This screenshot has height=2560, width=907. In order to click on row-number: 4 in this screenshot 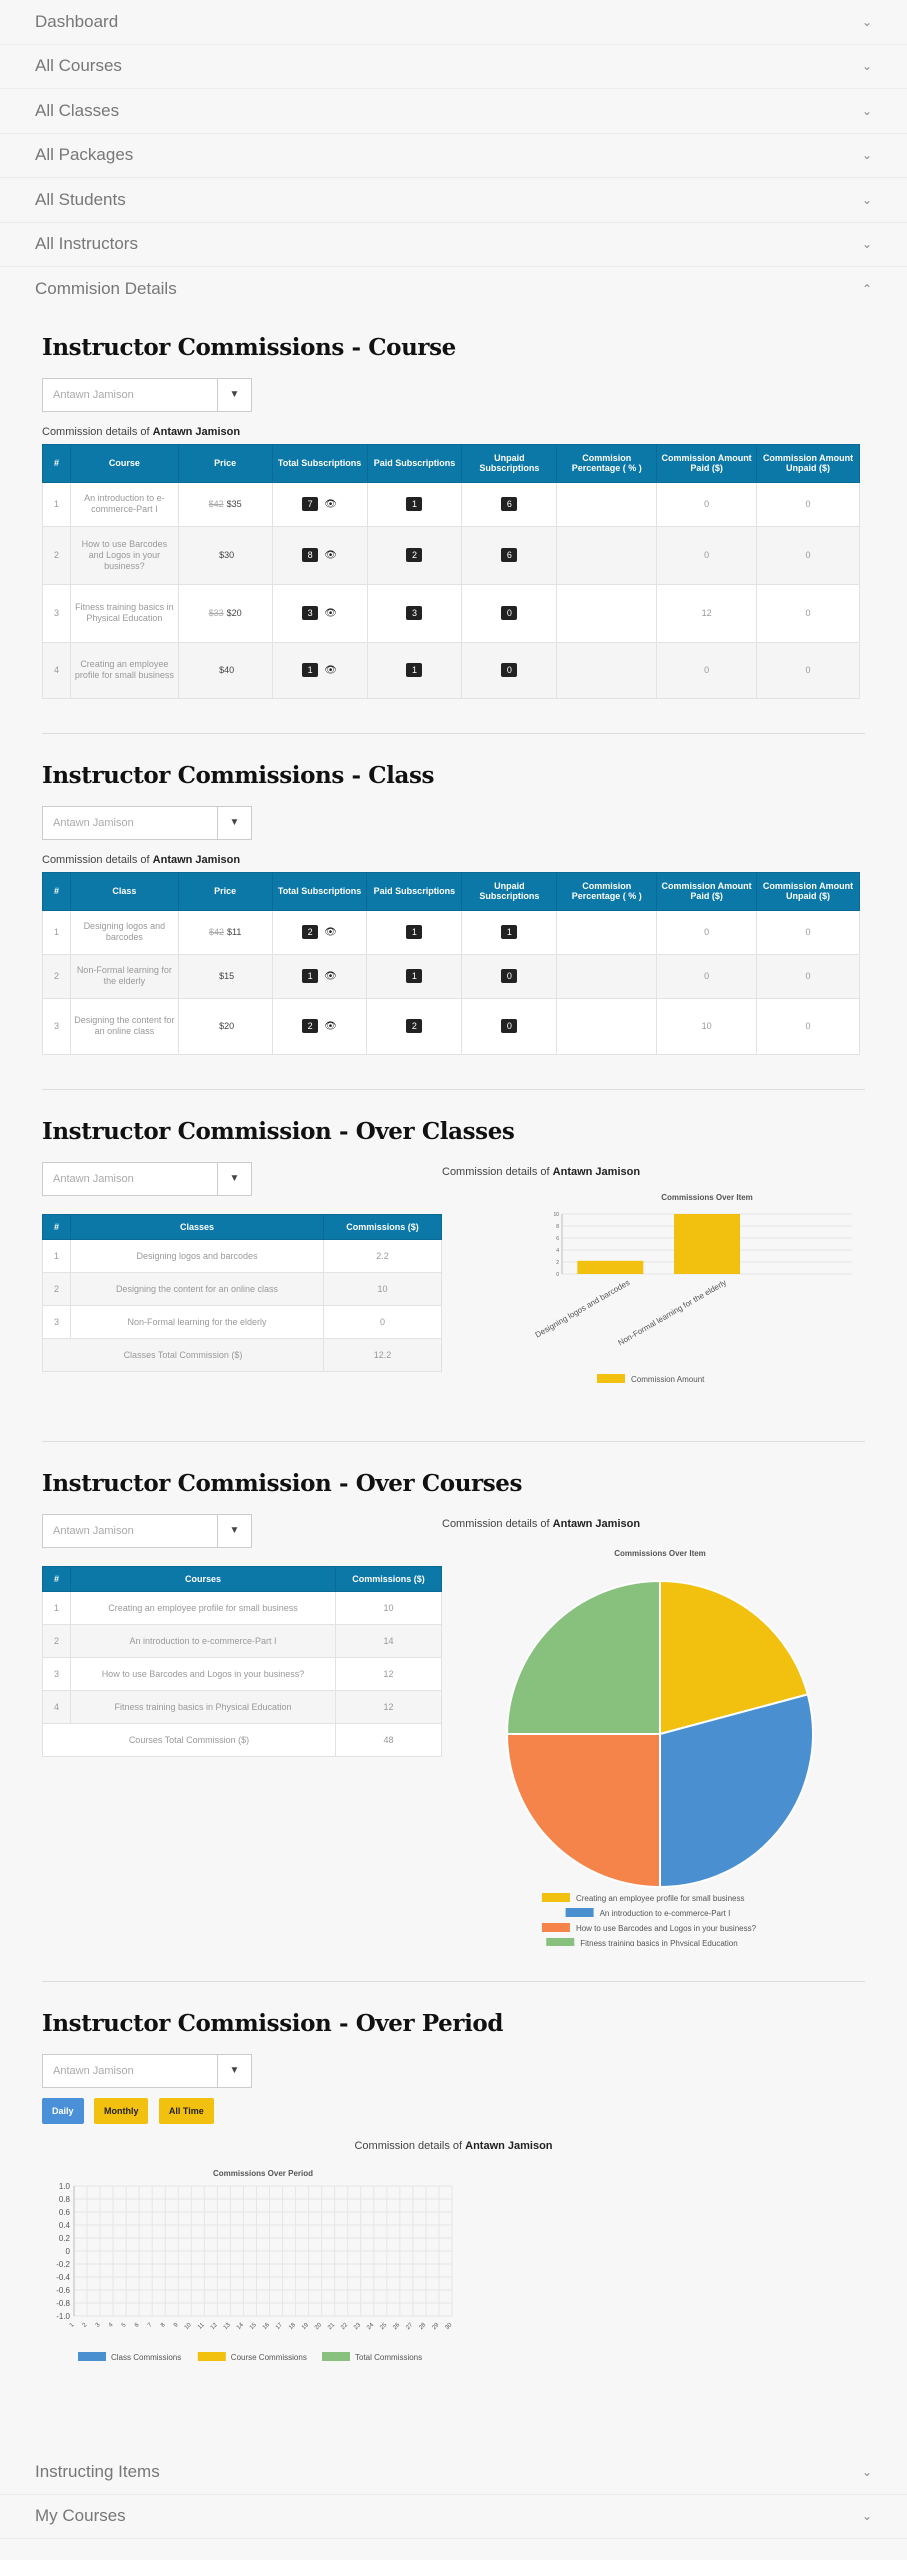, I will do `click(56, 1706)`.